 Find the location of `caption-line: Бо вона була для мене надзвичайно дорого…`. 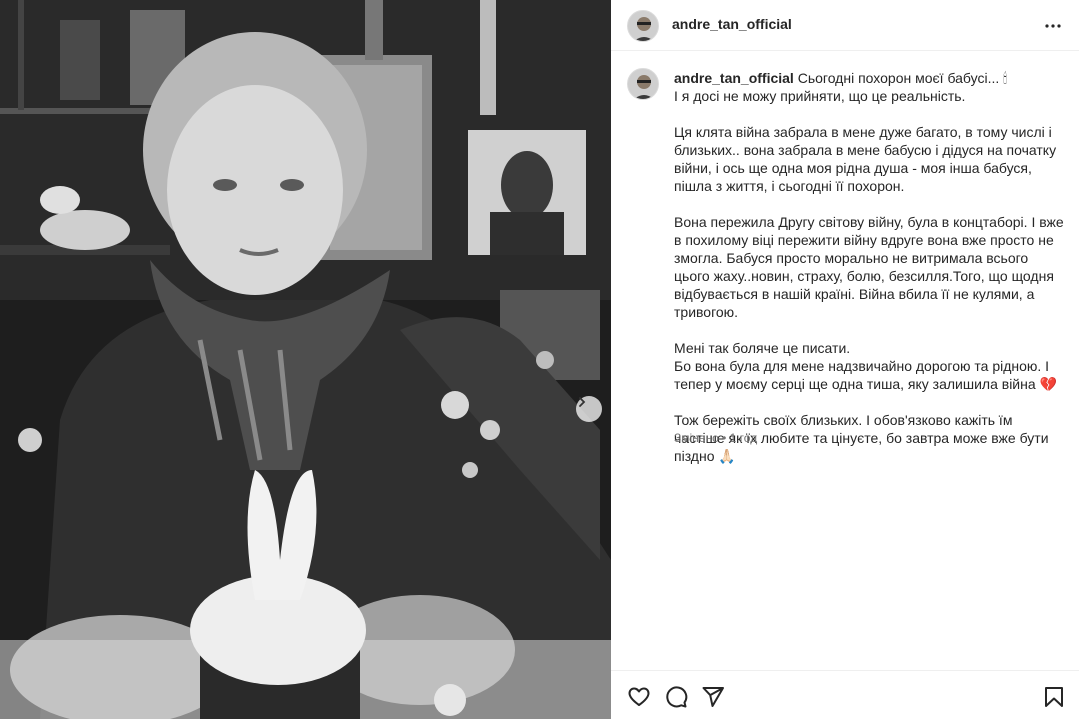

caption-line: Бо вона була для мене надзвичайно дорого… is located at coordinates (865, 375).